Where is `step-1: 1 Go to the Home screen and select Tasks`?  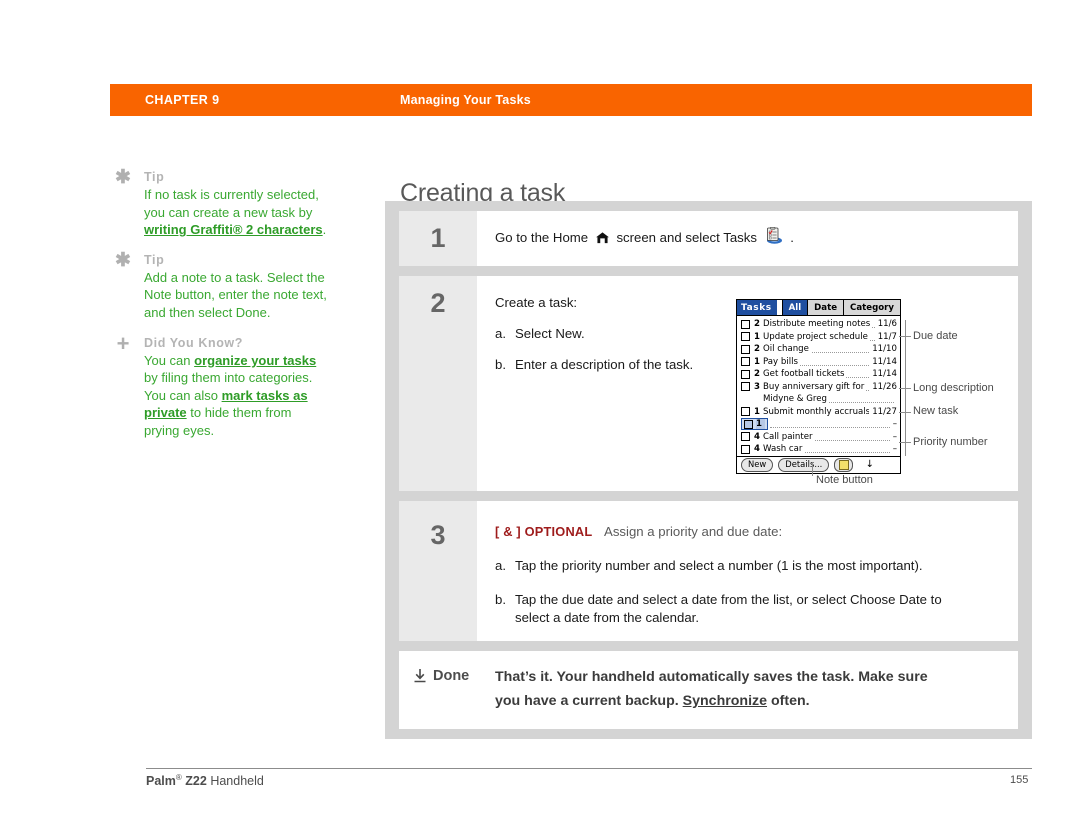 step-1: 1 Go to the Home screen and select Tasks is located at coordinates (708, 238).